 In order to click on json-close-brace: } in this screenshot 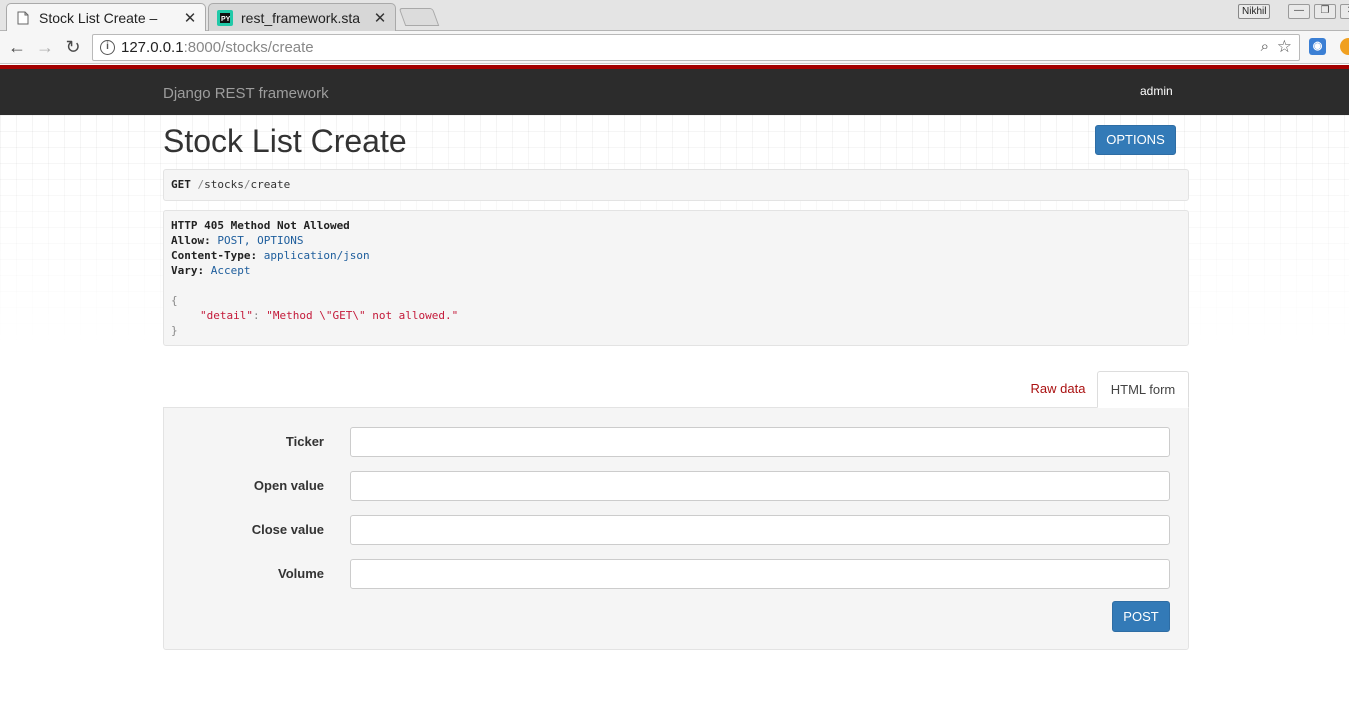, I will do `click(174, 330)`.